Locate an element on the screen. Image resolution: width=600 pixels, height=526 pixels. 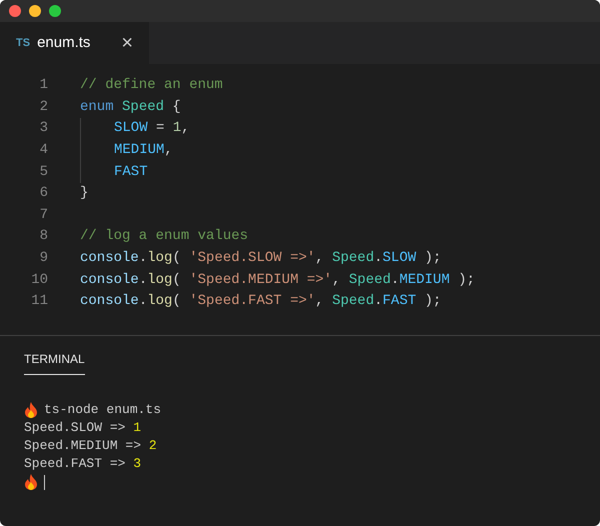
line-number: 11 is located at coordinates (39, 302).